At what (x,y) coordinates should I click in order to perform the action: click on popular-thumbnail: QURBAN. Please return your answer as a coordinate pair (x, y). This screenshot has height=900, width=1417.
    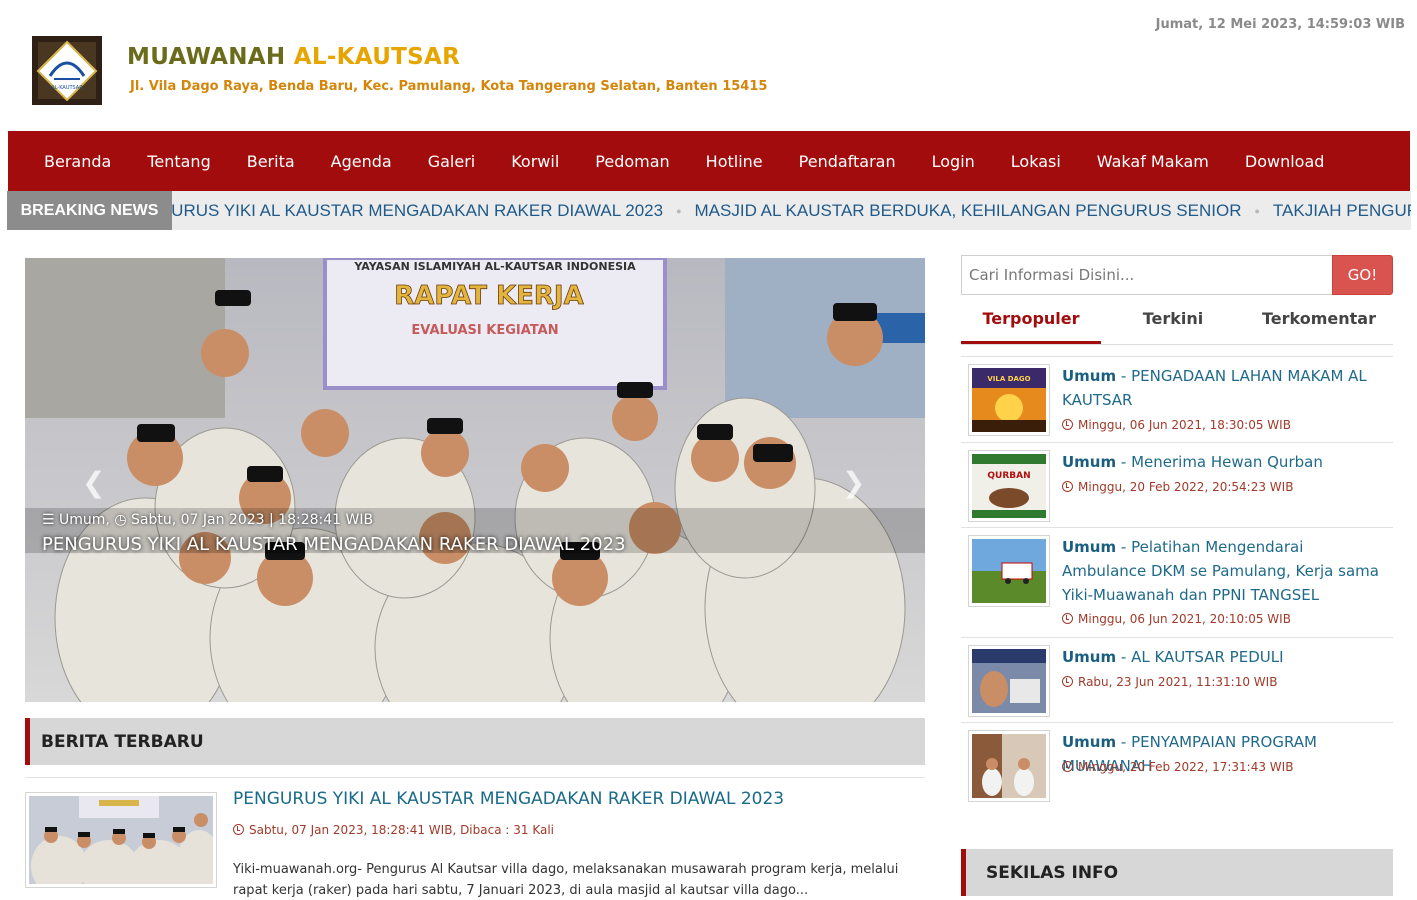
    Looking at the image, I should click on (1009, 486).